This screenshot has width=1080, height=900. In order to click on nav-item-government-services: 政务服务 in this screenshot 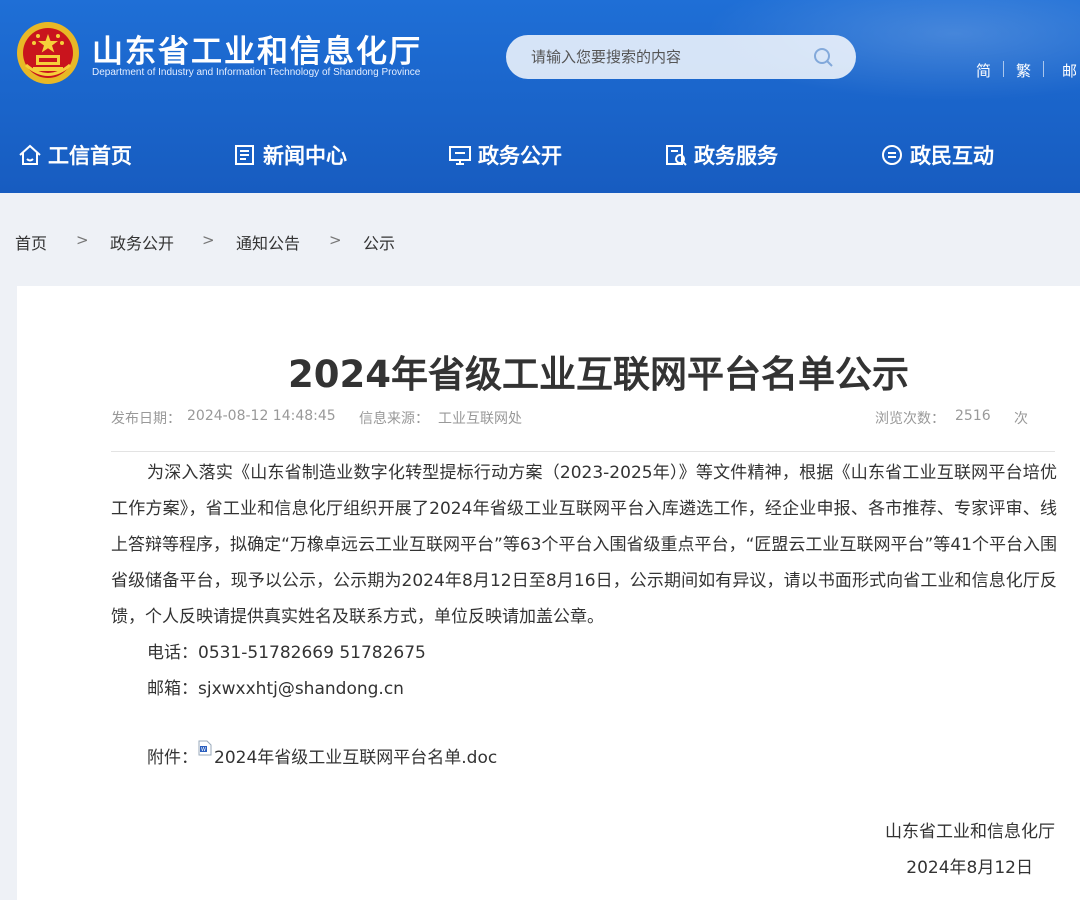, I will do `click(721, 155)`.